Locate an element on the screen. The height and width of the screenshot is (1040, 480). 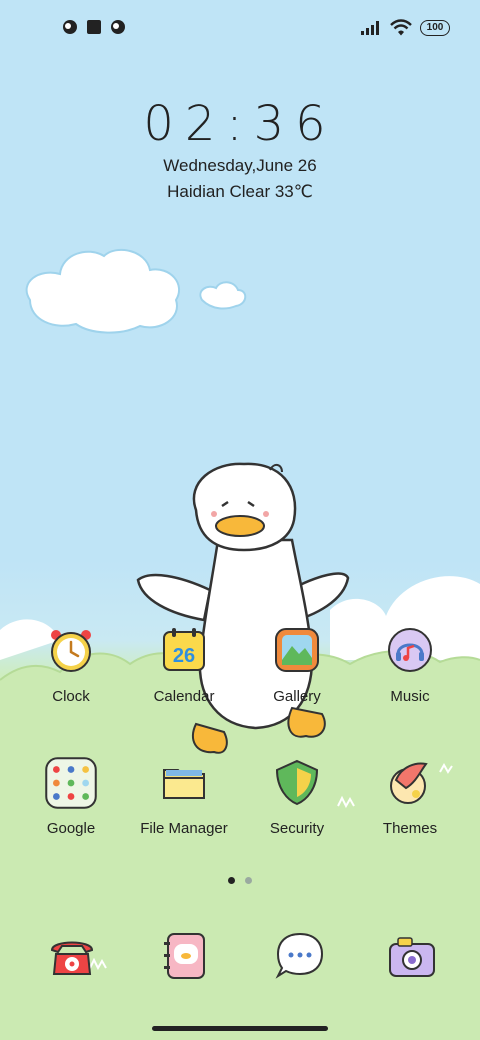
gallery-icon is located at coordinates (297, 650).